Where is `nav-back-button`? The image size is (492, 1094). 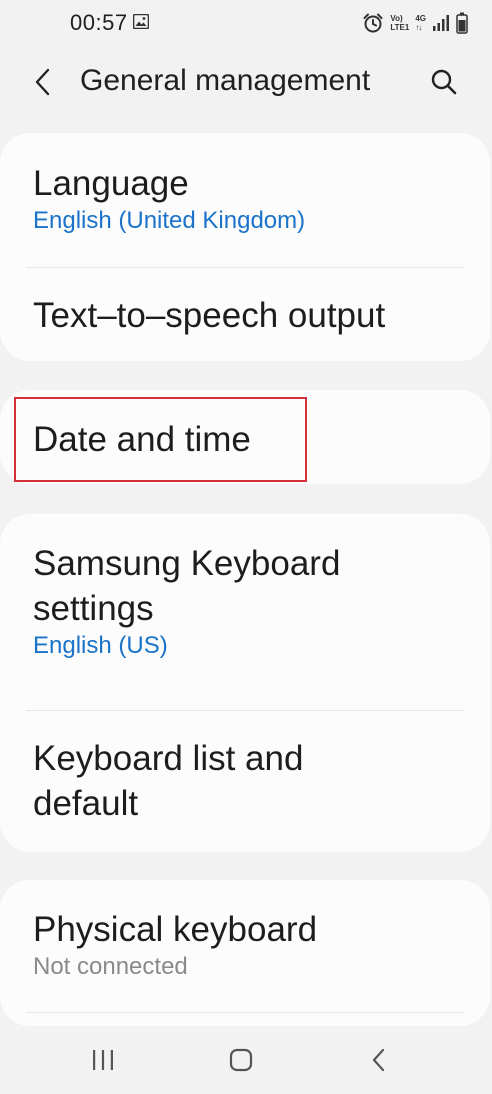
nav-back-button is located at coordinates (379, 1060).